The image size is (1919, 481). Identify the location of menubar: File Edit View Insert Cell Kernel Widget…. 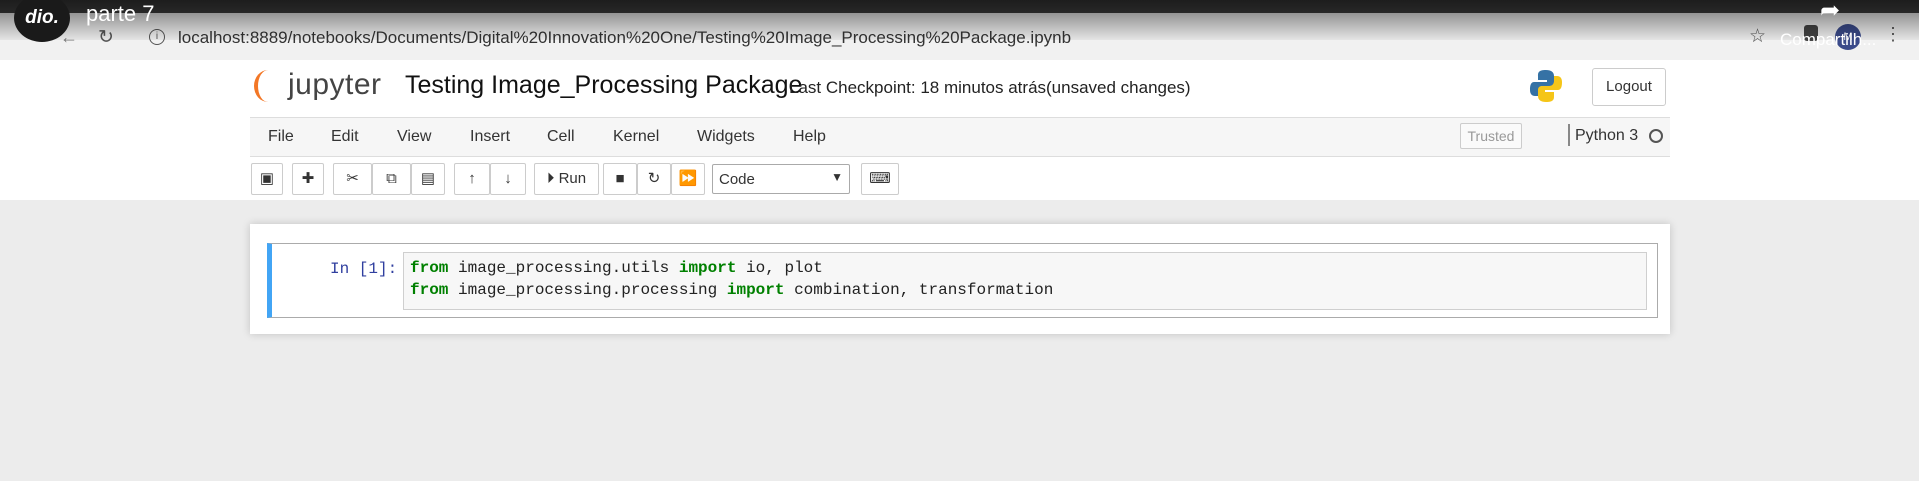
(960, 137).